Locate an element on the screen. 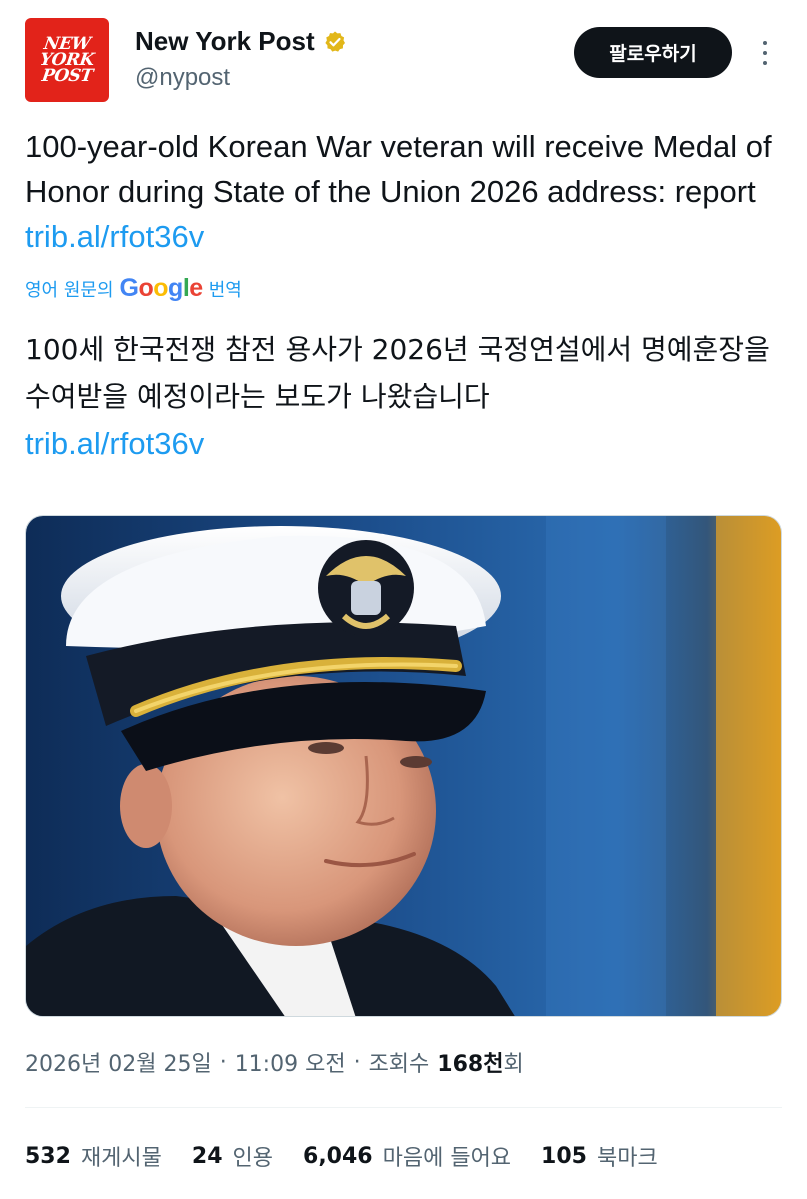  verified-badge-icon is located at coordinates (335, 41).